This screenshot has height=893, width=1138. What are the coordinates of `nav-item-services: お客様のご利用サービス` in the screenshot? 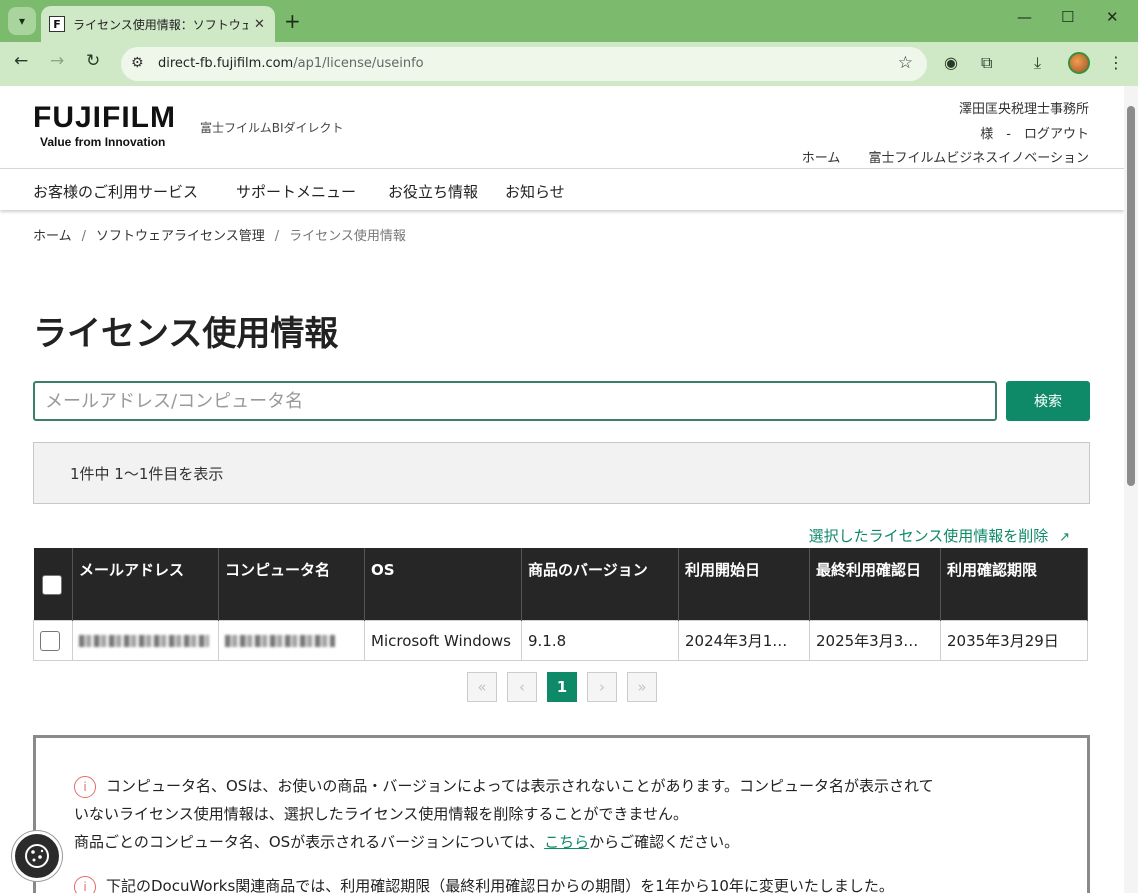 It's located at (115, 191).